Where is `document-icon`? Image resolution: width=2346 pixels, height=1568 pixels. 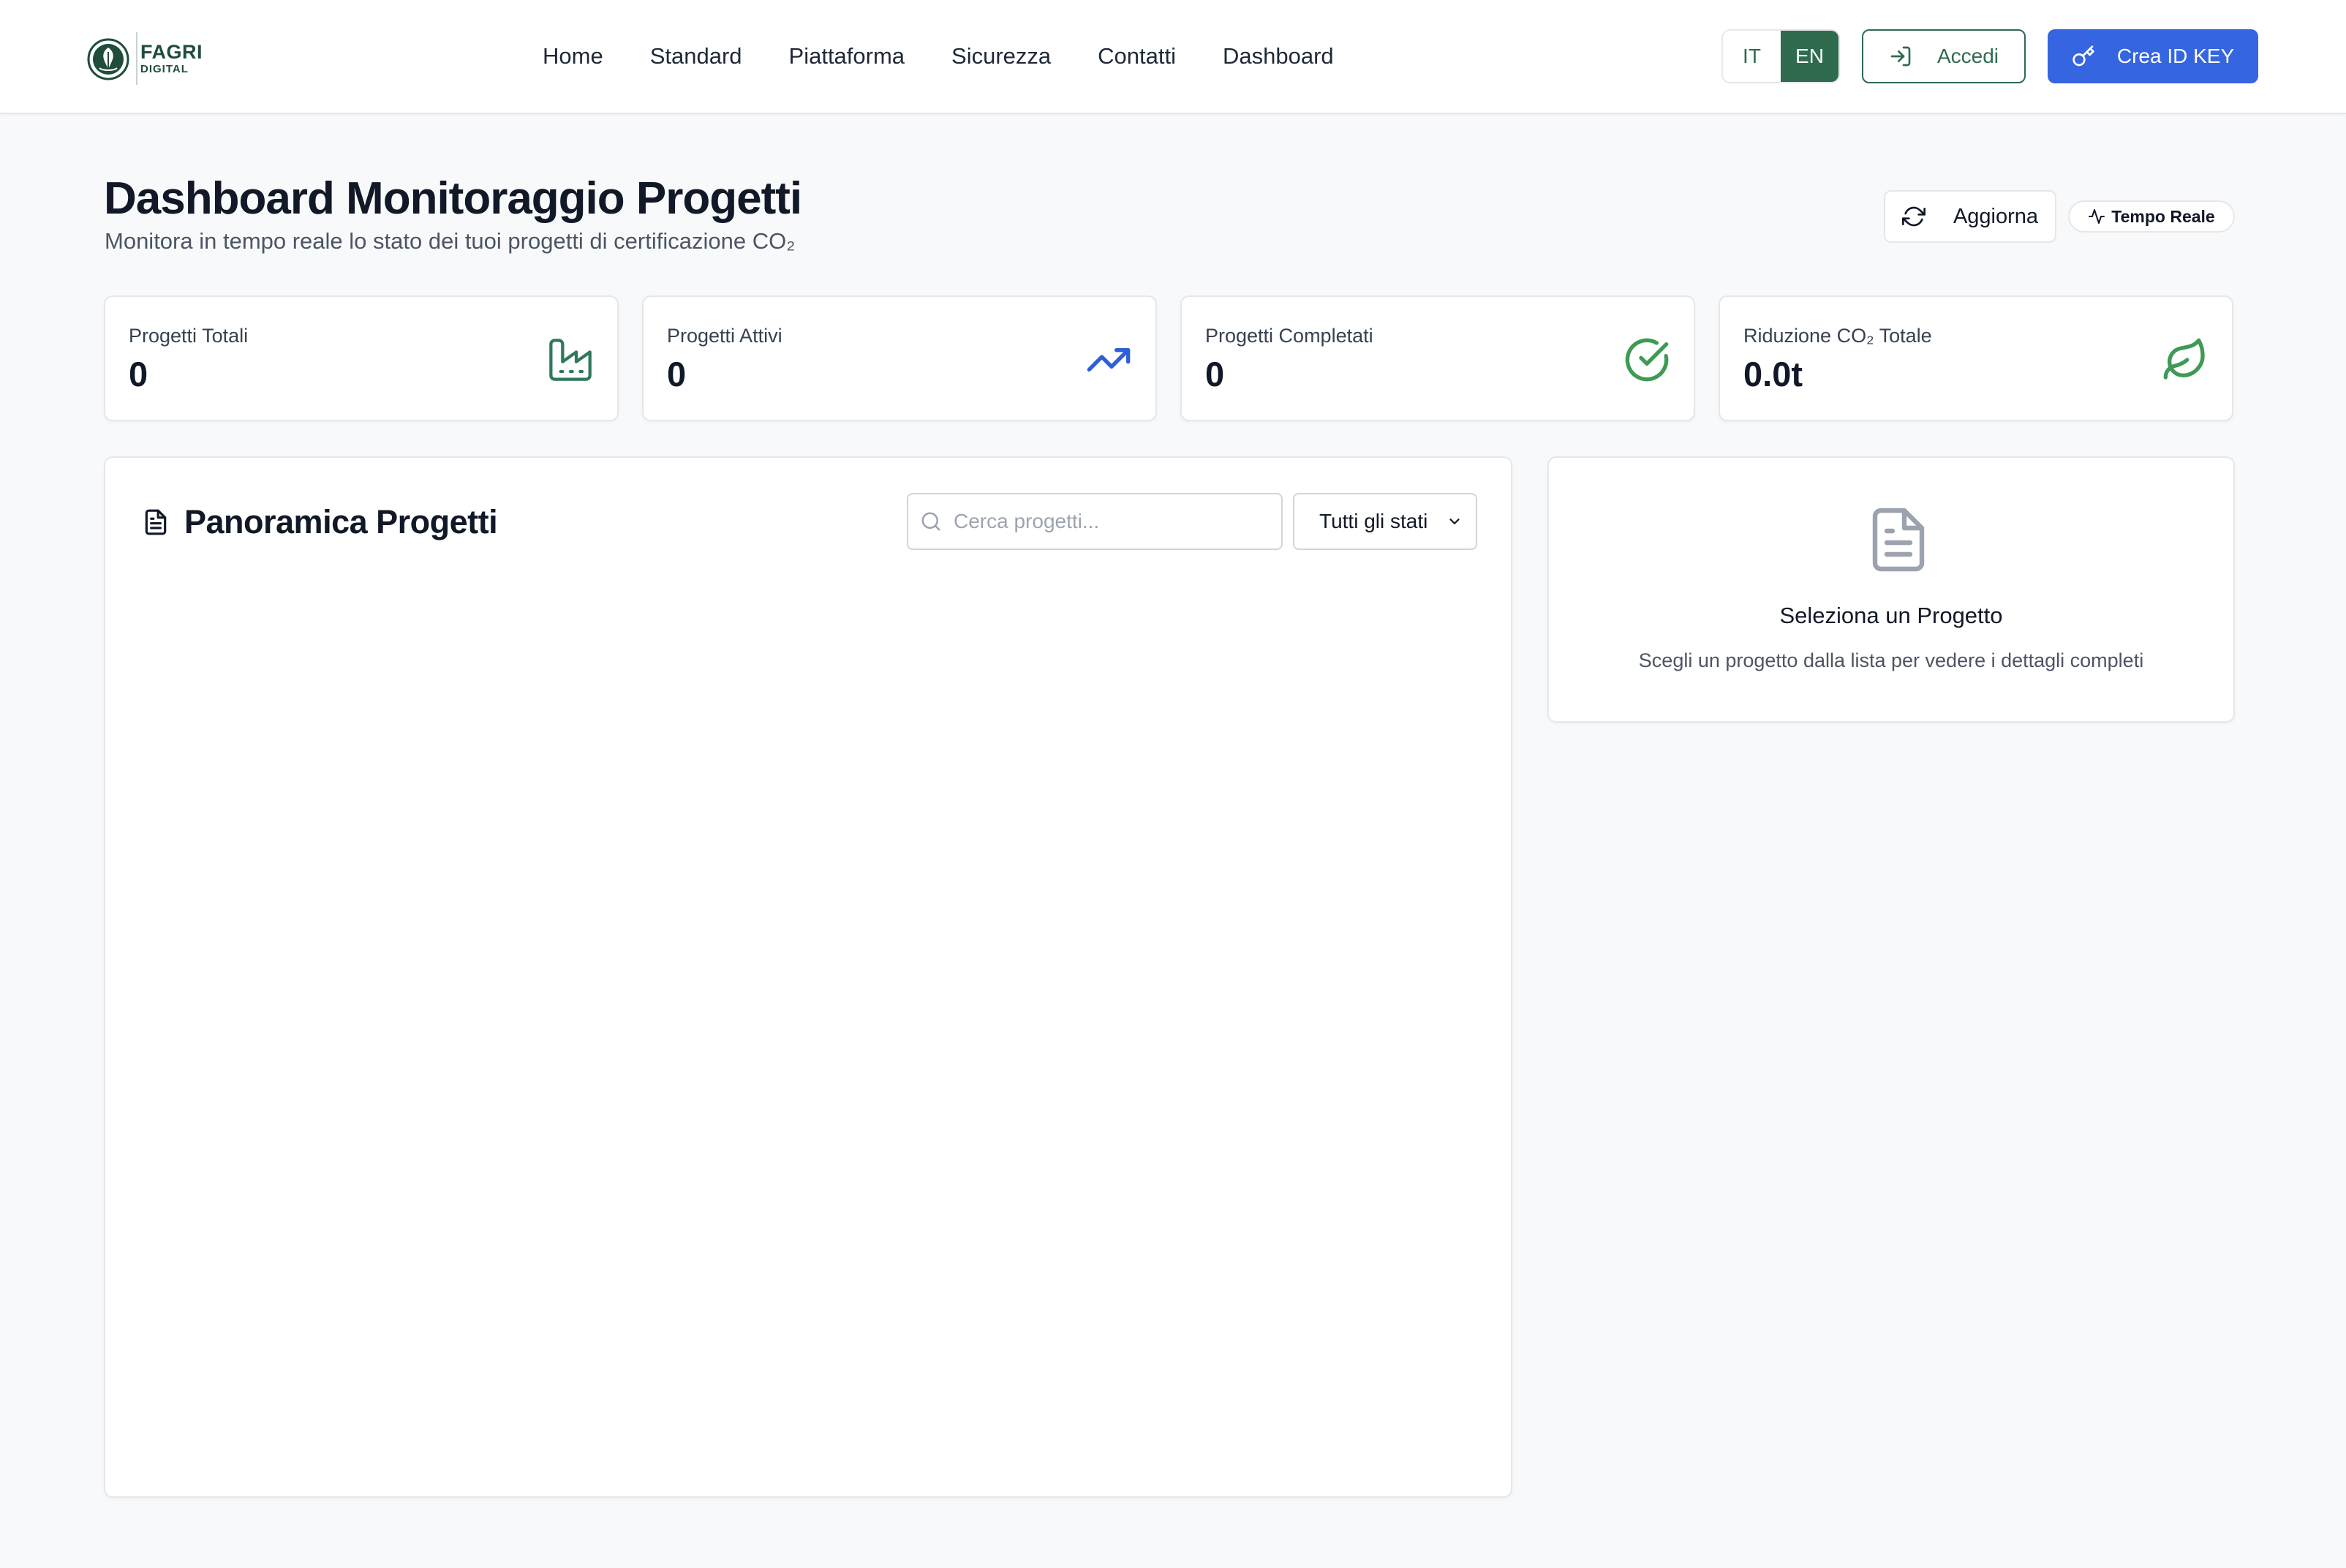
document-icon is located at coordinates (1898, 540).